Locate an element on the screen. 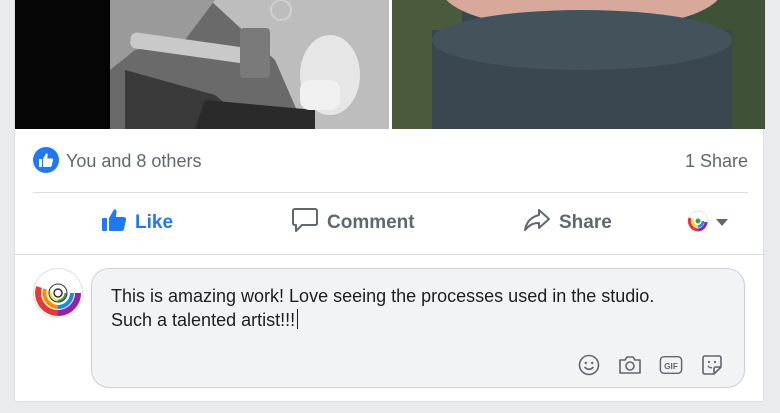  gif-icon: GIF is located at coordinates (671, 365).